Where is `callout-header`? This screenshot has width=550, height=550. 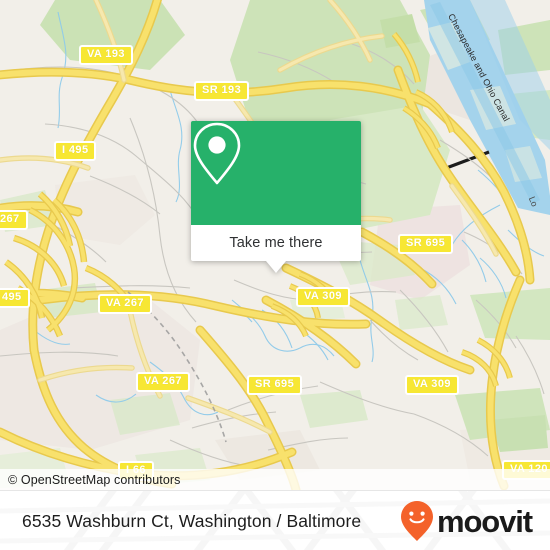
callout-header is located at coordinates (276, 173).